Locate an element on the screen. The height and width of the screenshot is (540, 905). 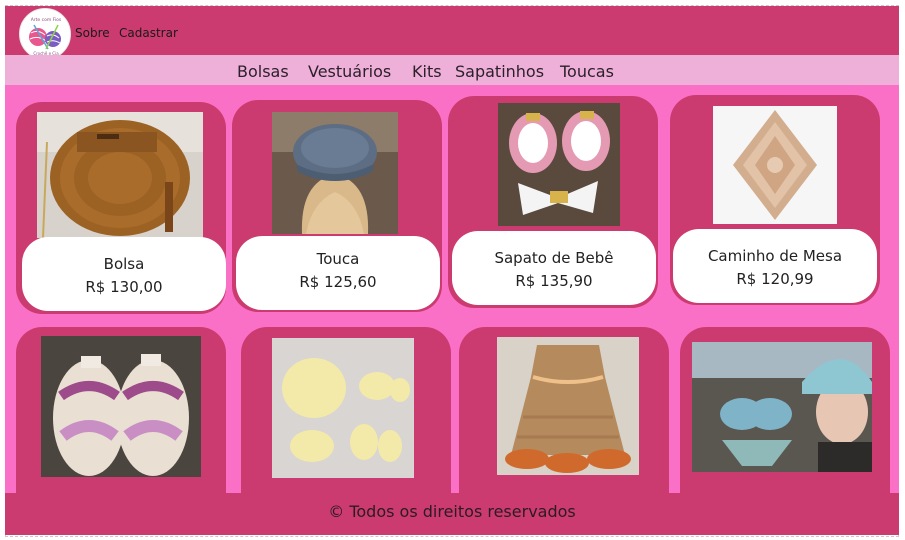
product-label-touca: Touca R$ 125,60 is located at coordinates (338, 273).